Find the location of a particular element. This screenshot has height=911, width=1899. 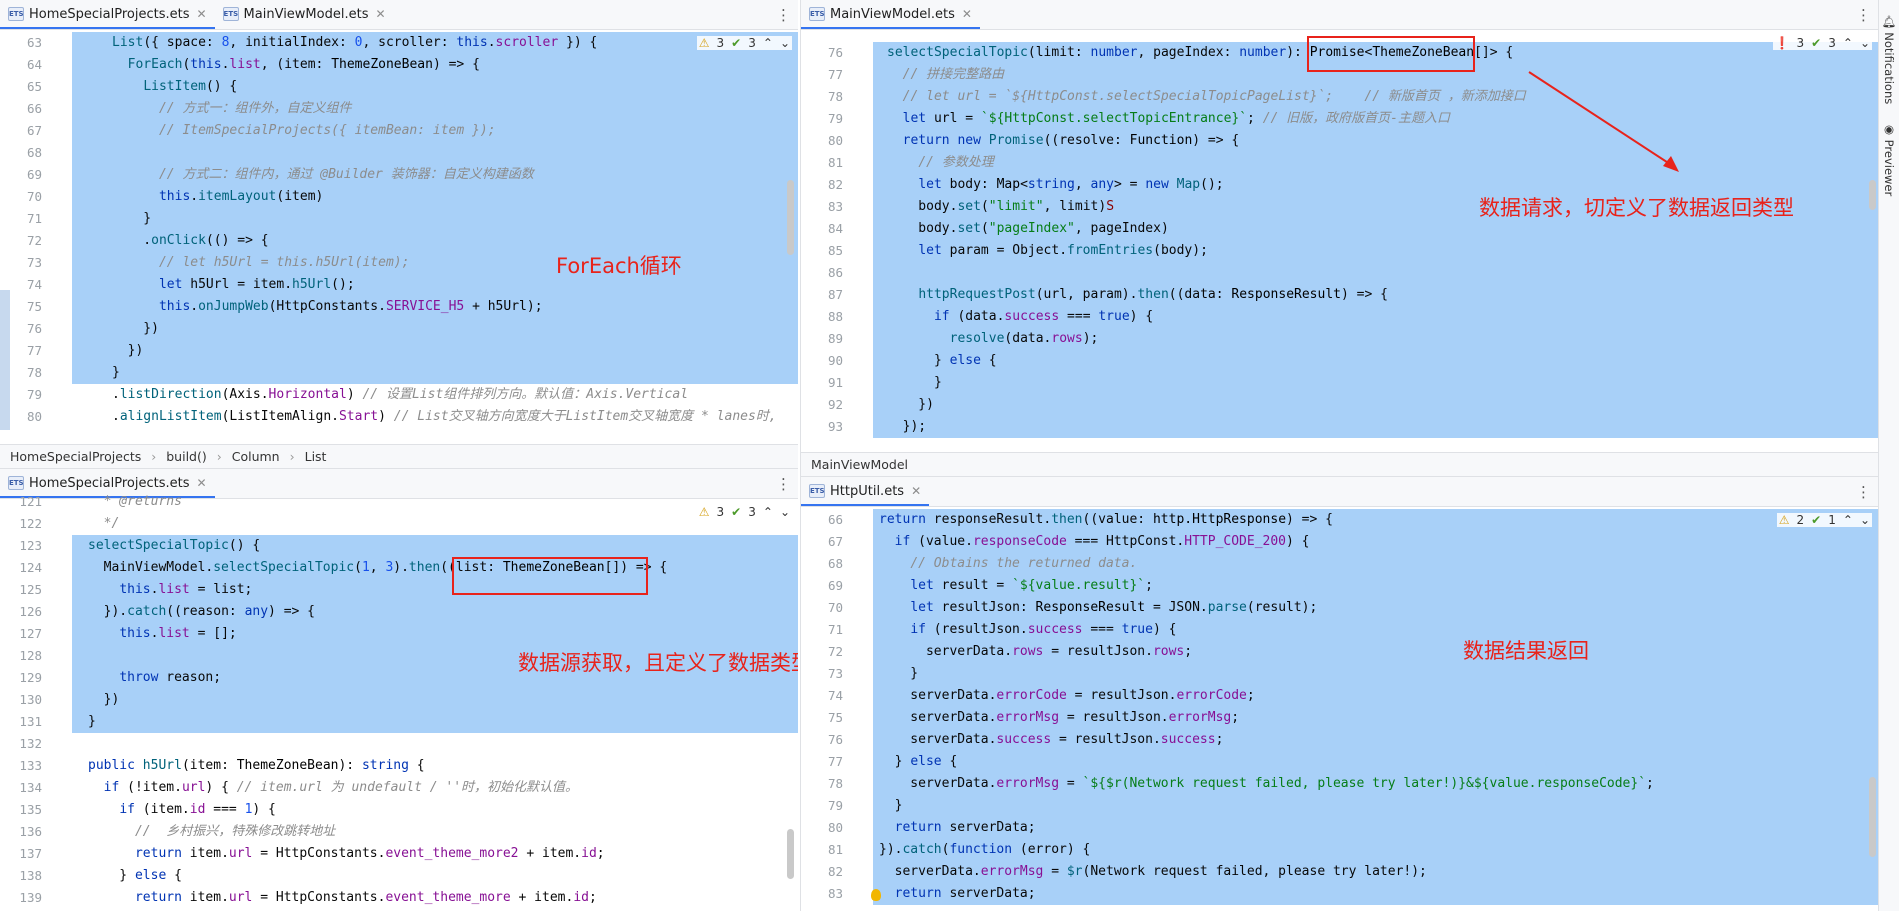

code-line: 83 return serverData; is located at coordinates (1339, 894).